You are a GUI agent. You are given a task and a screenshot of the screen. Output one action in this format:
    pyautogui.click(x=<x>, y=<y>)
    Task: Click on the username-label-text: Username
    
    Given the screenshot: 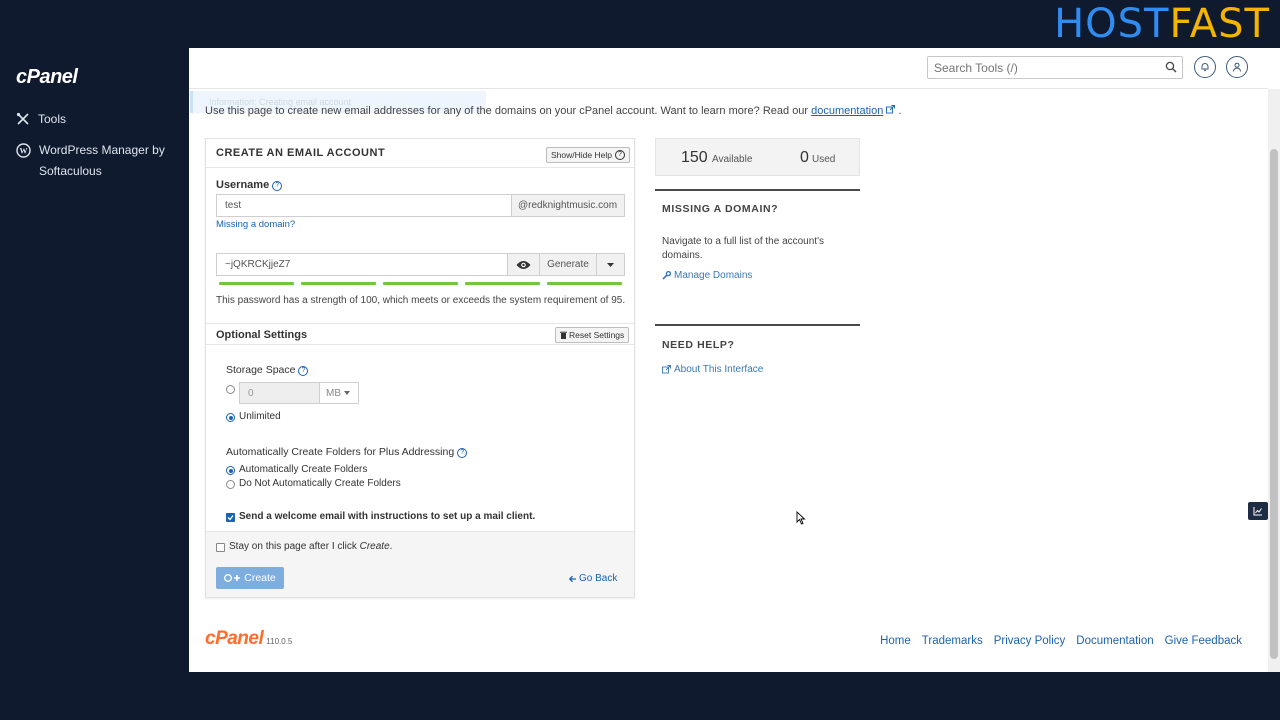 What is the action you would take?
    pyautogui.click(x=243, y=185)
    